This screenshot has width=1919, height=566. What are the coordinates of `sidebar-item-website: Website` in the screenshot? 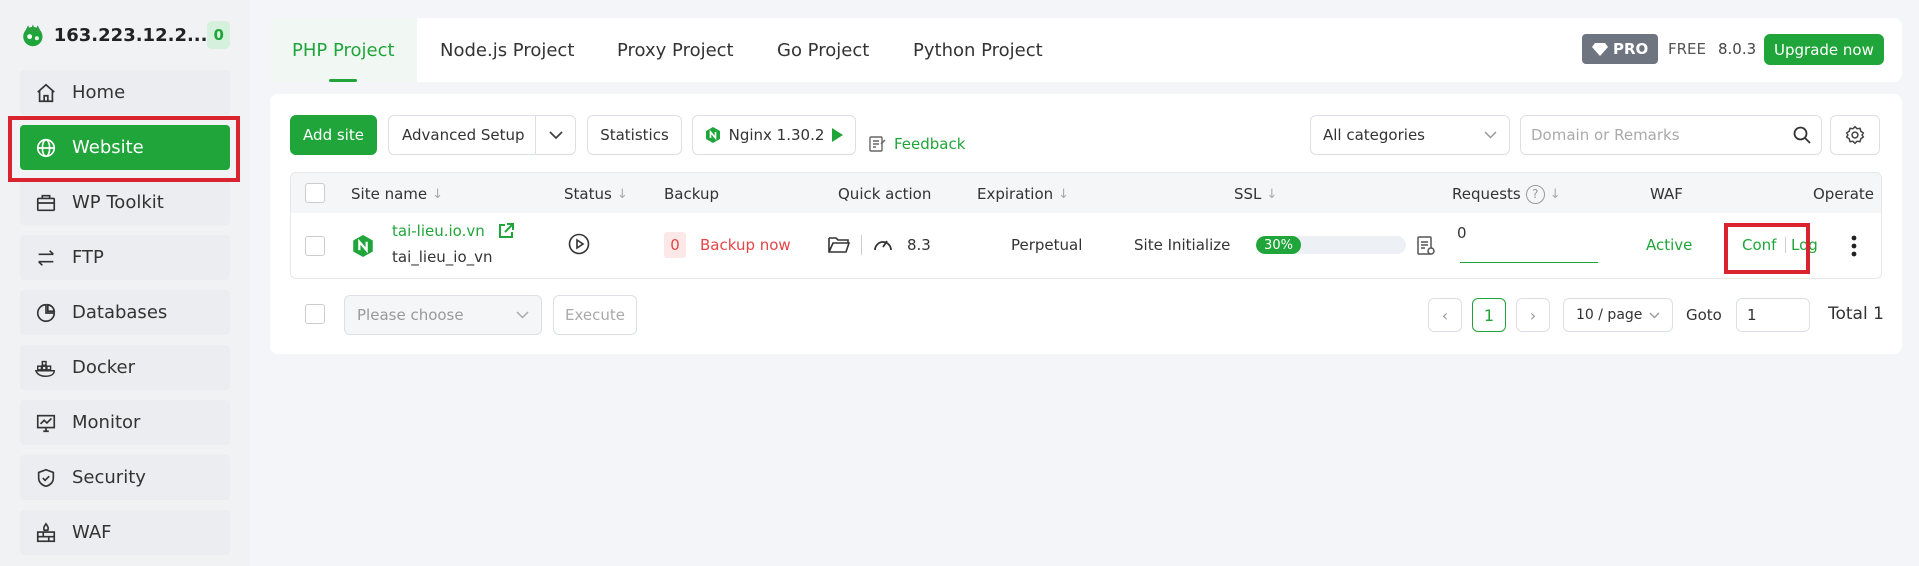 It's located at (125, 147).